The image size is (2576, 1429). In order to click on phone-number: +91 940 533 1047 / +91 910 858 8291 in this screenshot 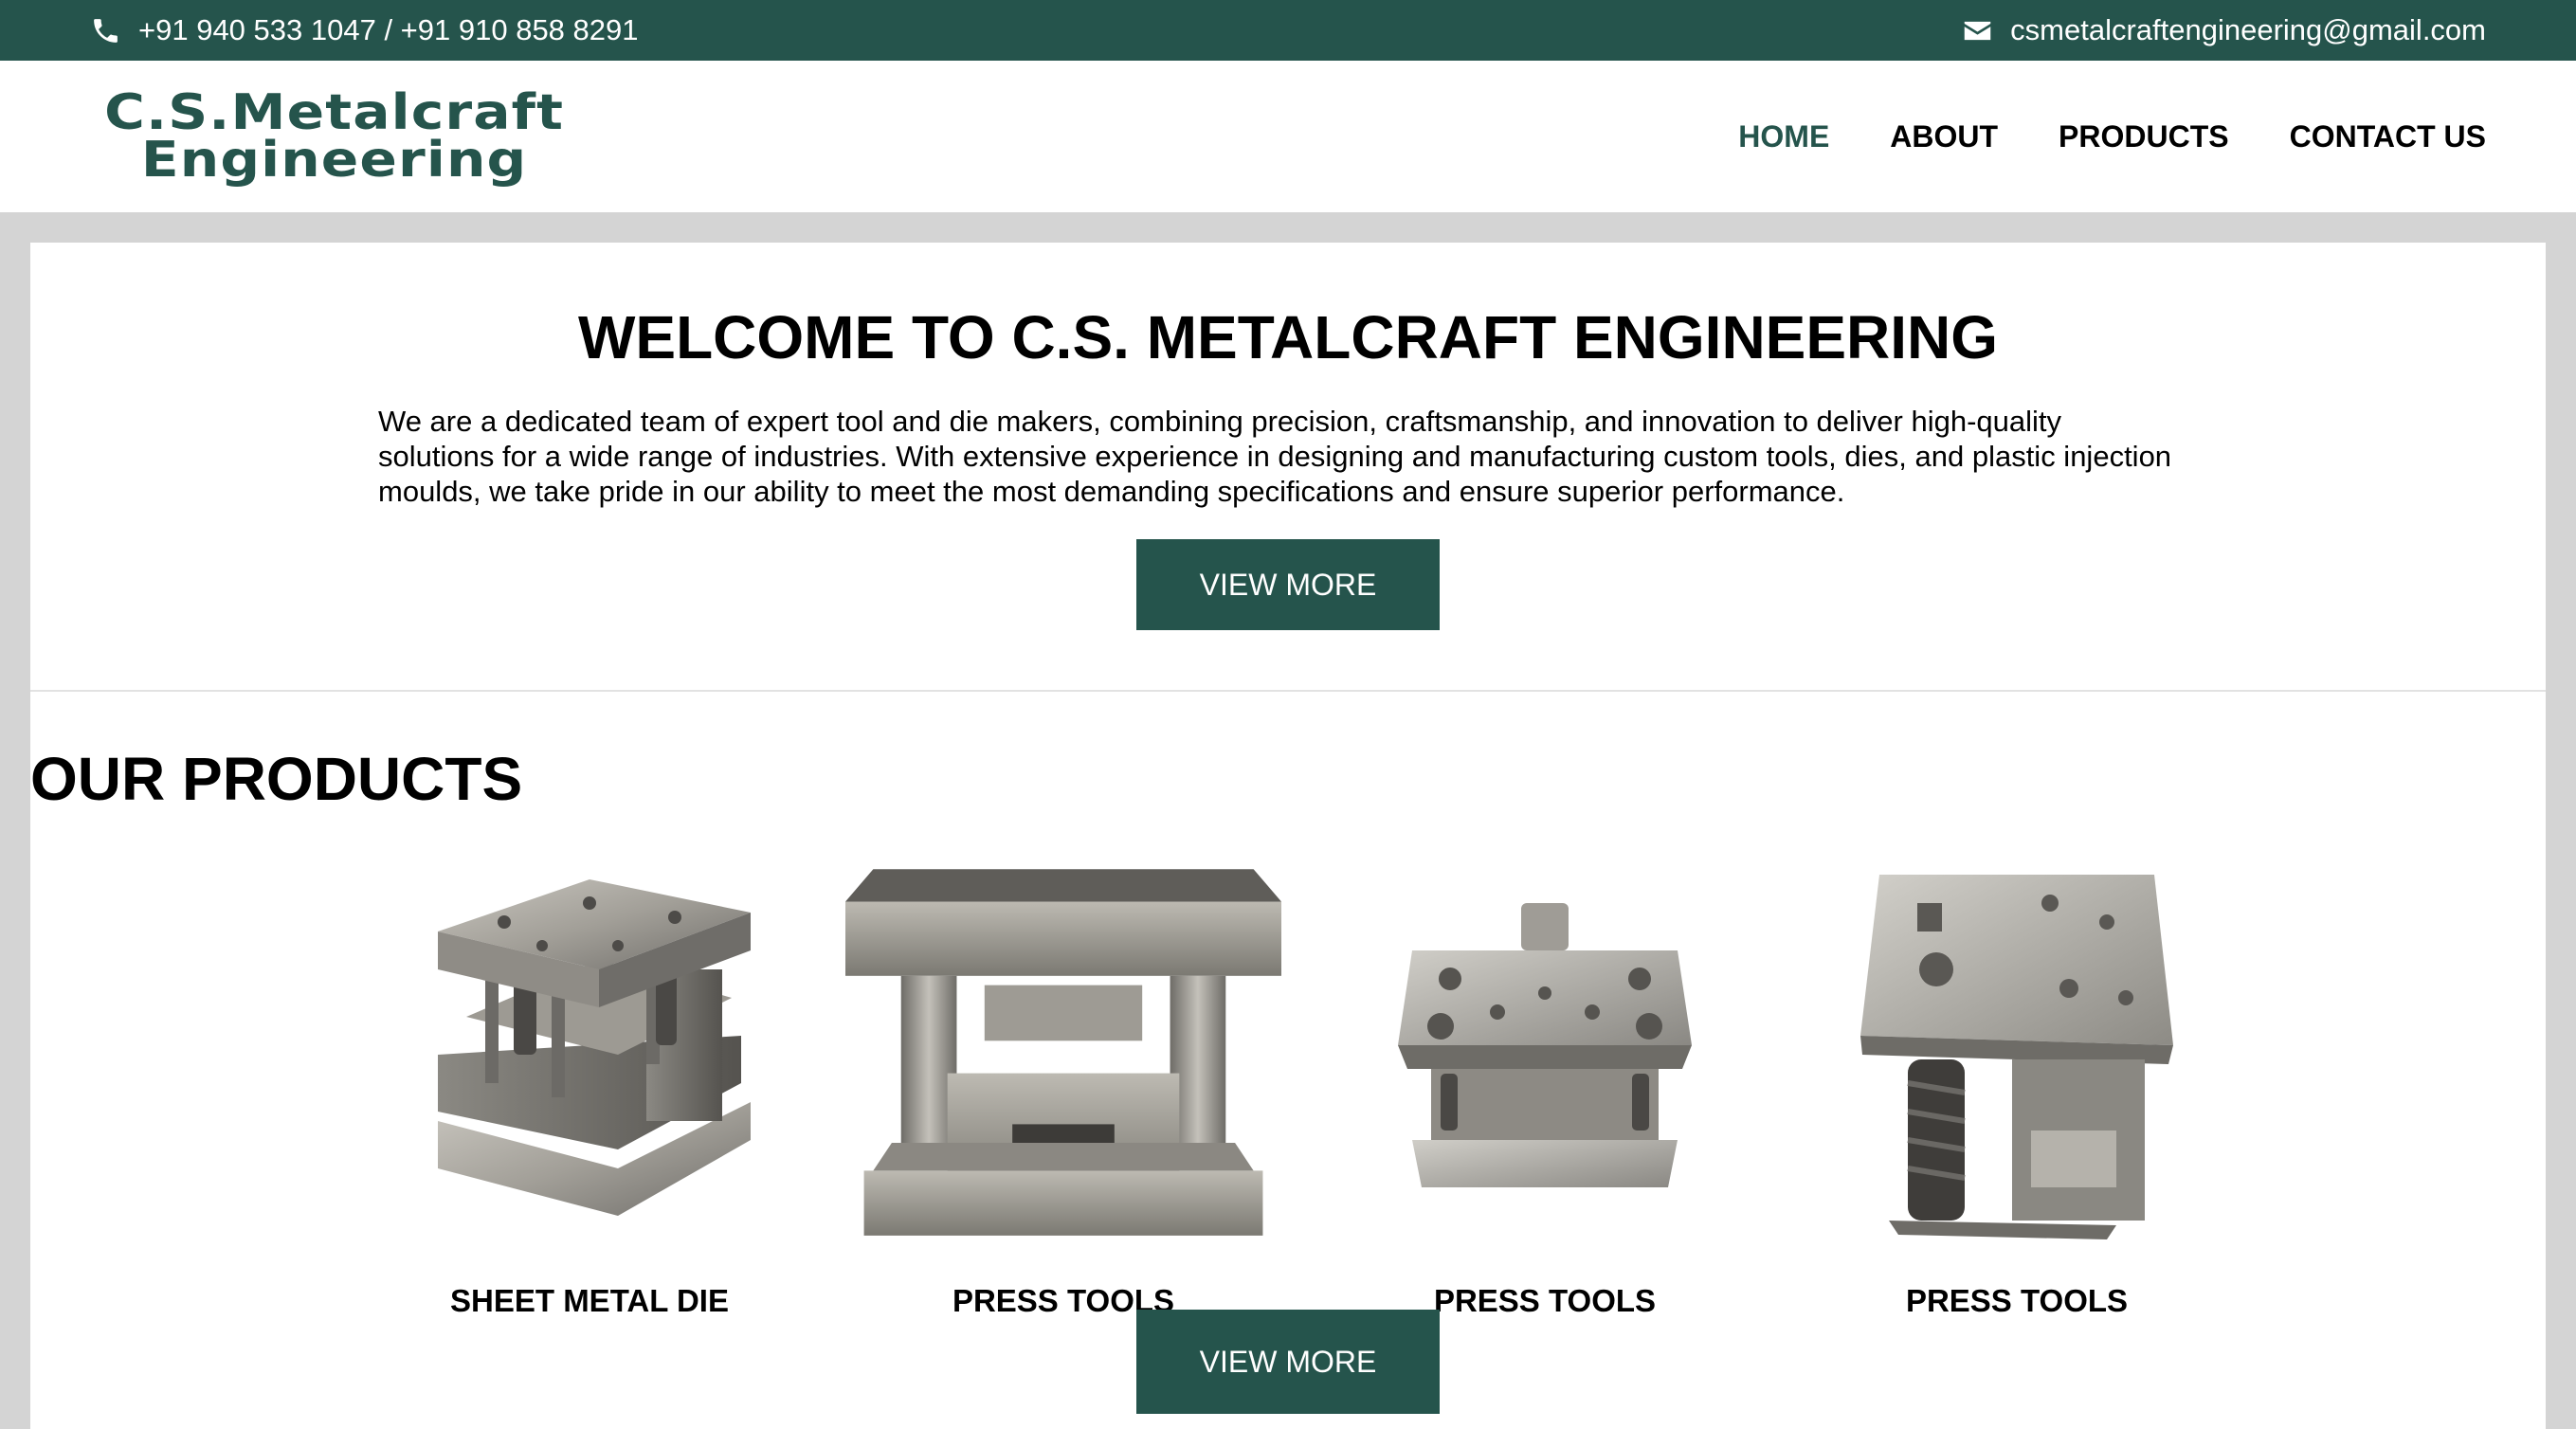, I will do `click(388, 30)`.